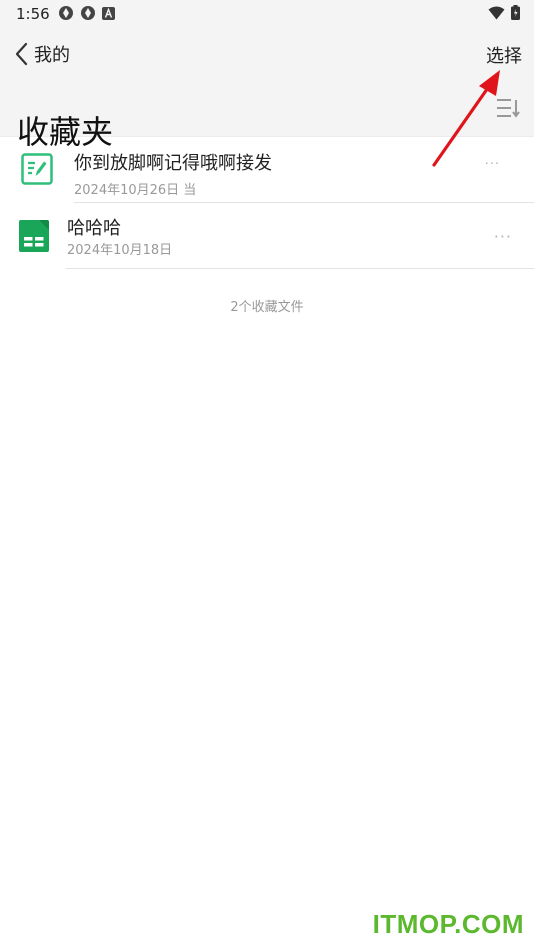  I want to click on divider, so click(300, 268).